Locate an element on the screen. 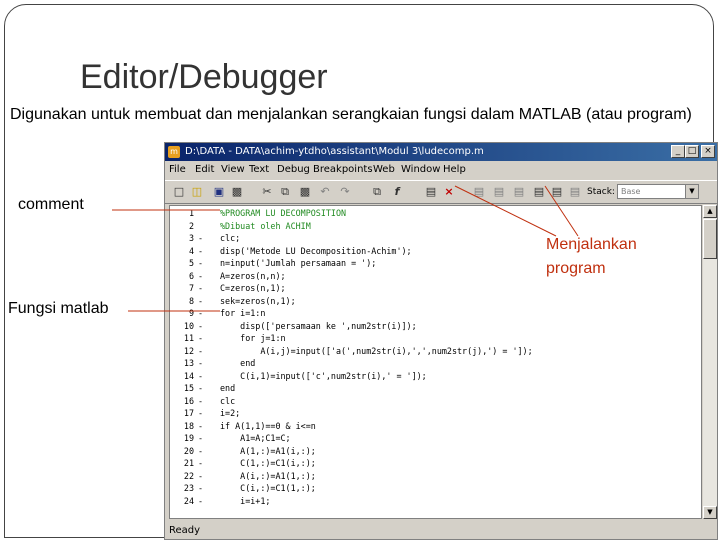 The image size is (720, 540). menu-web: Web is located at coordinates (384, 169).